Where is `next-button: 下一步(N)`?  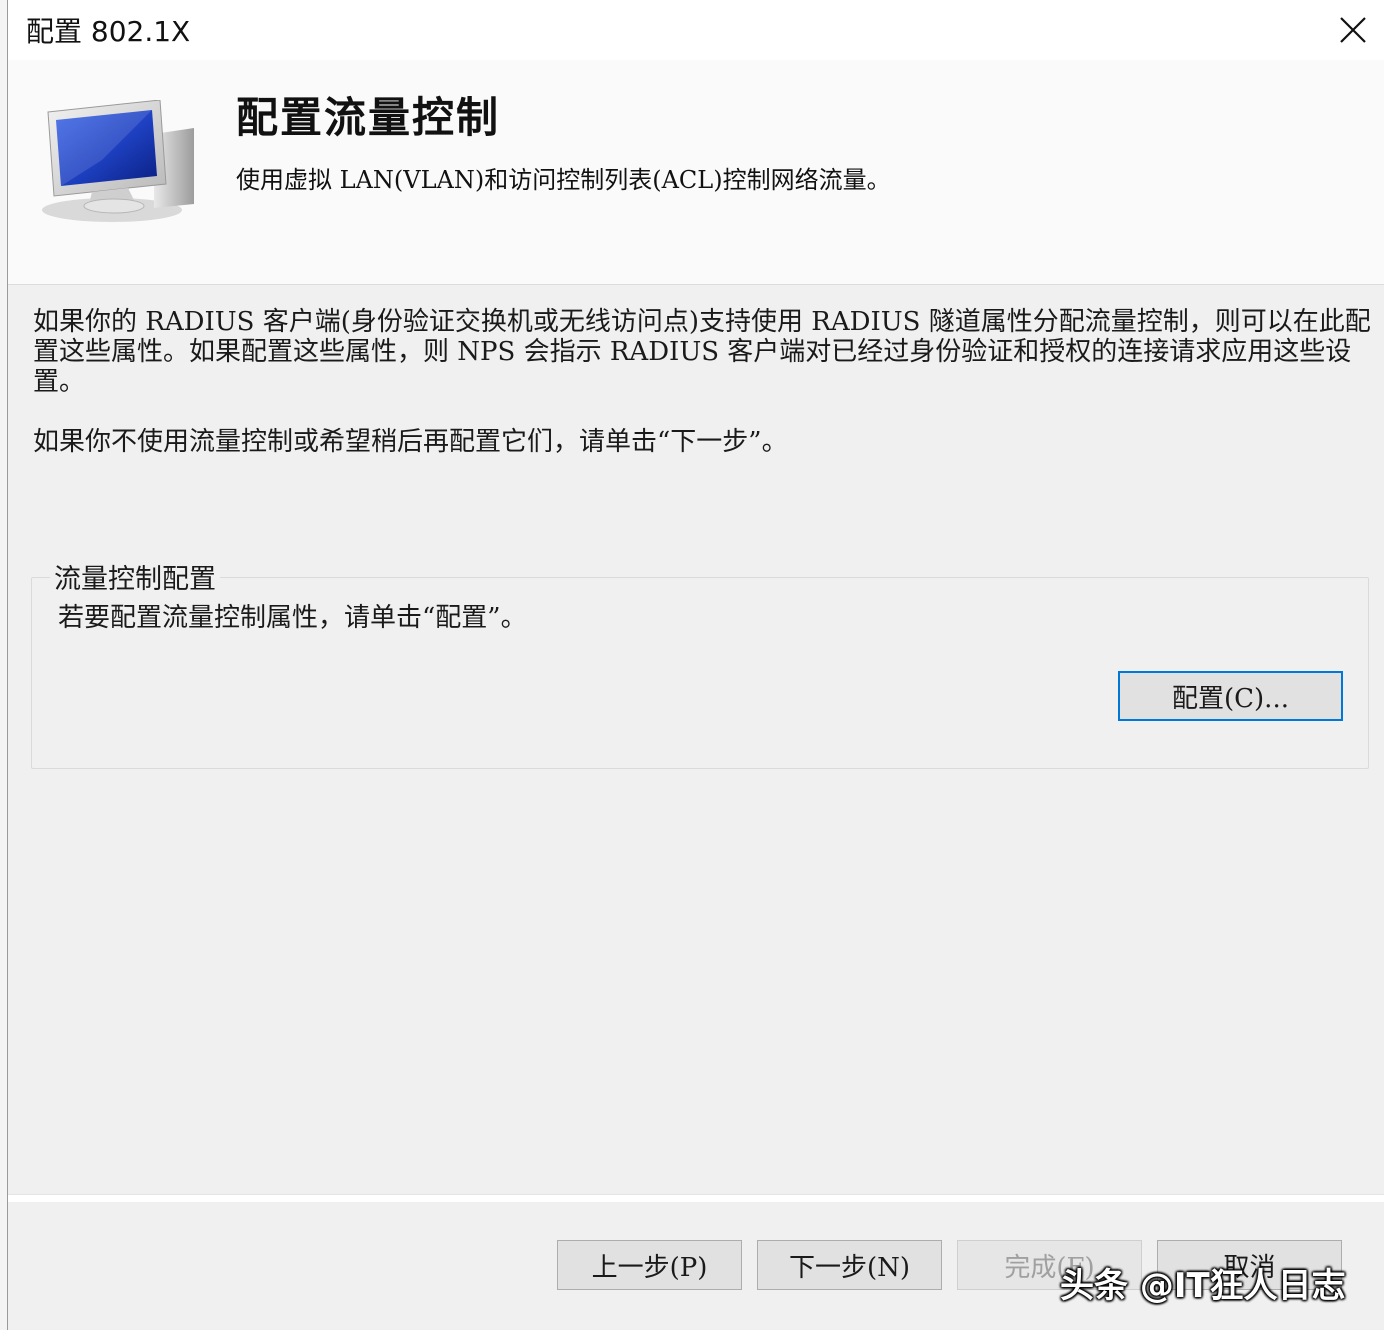 next-button: 下一步(N) is located at coordinates (849, 1265).